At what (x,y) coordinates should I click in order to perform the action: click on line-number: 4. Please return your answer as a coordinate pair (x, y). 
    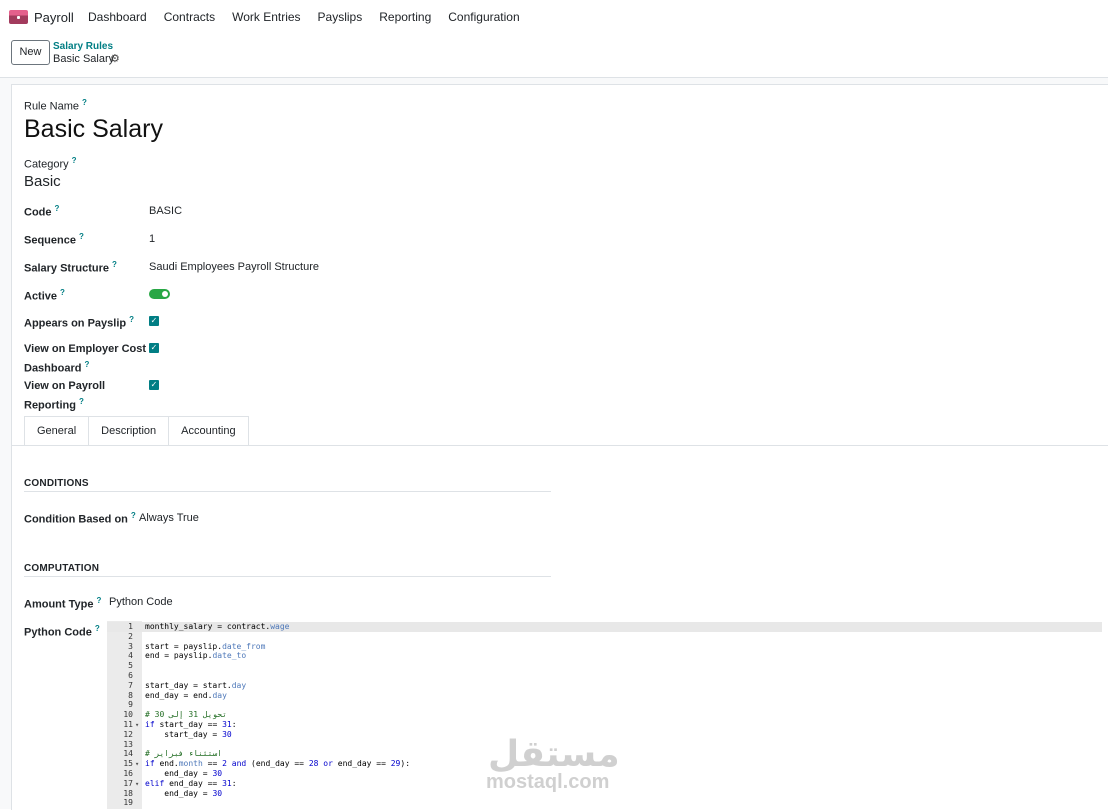
    Looking at the image, I should click on (130, 656).